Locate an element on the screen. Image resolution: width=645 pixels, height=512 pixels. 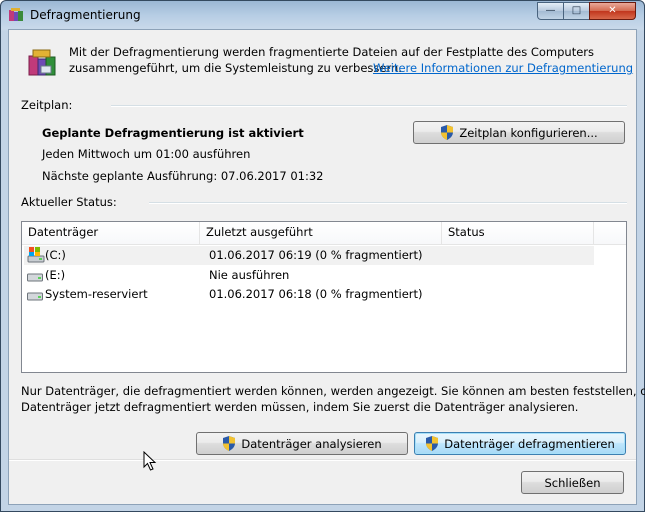
analyze-disk-label: Datenträger analysieren is located at coordinates (311, 443).